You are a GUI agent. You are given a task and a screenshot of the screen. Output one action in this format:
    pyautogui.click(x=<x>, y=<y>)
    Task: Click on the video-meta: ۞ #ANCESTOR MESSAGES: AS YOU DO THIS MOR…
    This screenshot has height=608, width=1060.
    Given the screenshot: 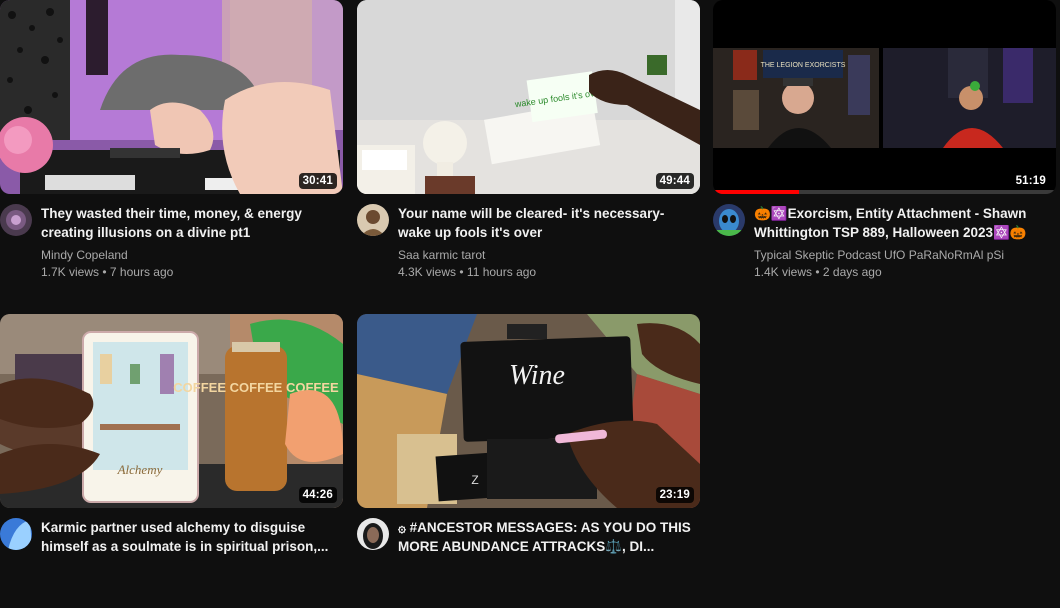 What is the action you would take?
    pyautogui.click(x=528, y=563)
    